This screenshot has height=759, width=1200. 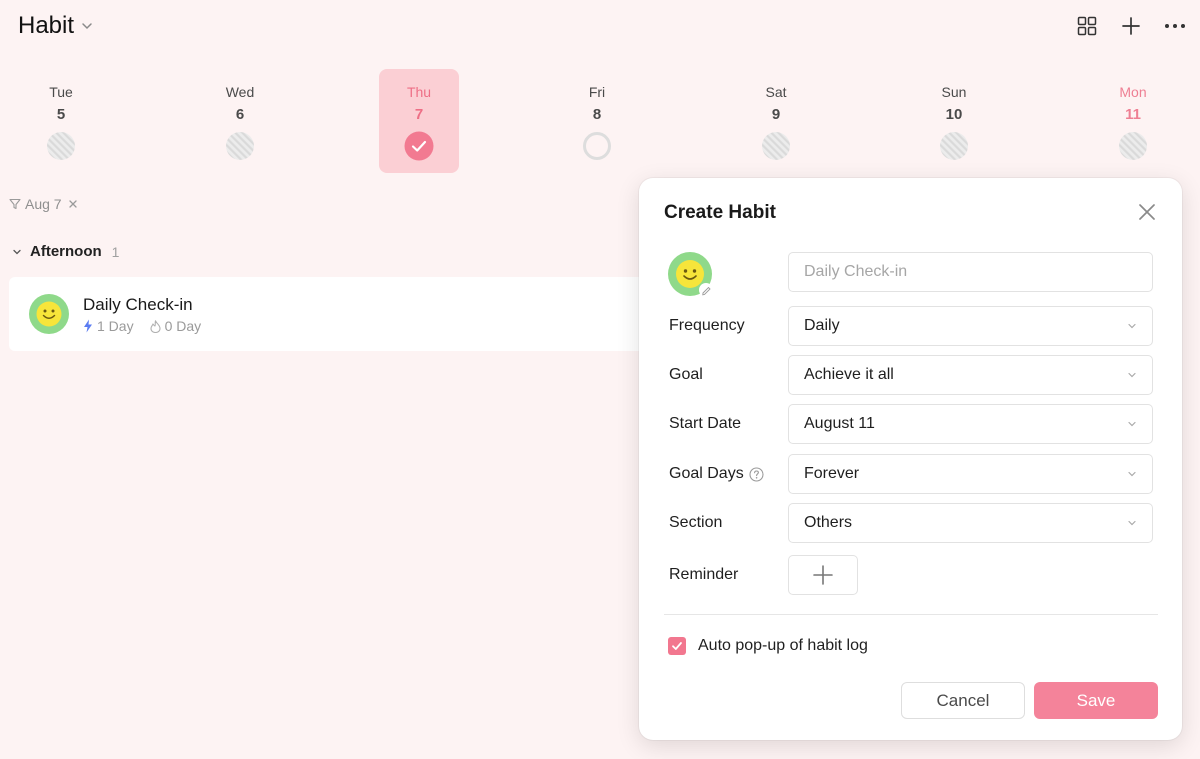 I want to click on goal-days-label: Goal Days, so click(x=706, y=473).